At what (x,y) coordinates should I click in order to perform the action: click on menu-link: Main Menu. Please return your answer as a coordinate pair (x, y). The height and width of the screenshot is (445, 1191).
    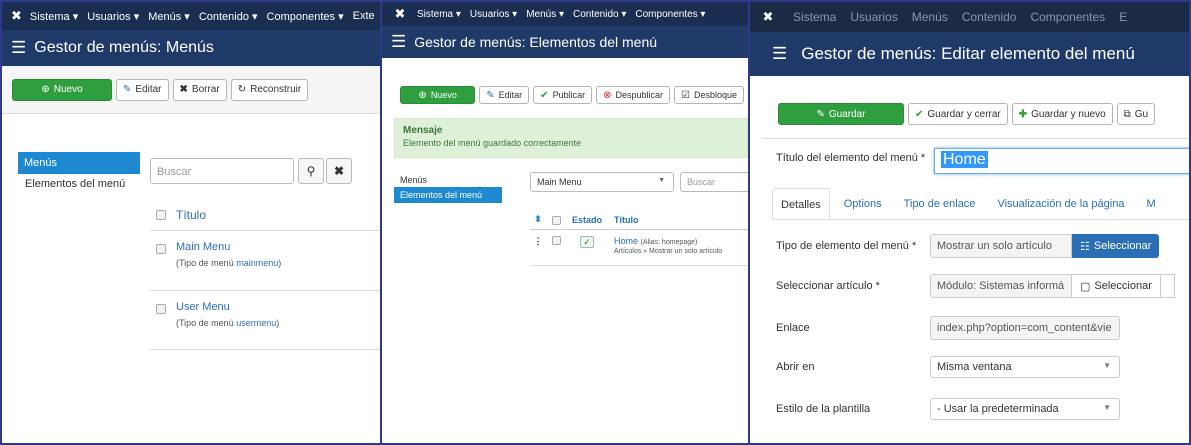
    Looking at the image, I should click on (228, 247).